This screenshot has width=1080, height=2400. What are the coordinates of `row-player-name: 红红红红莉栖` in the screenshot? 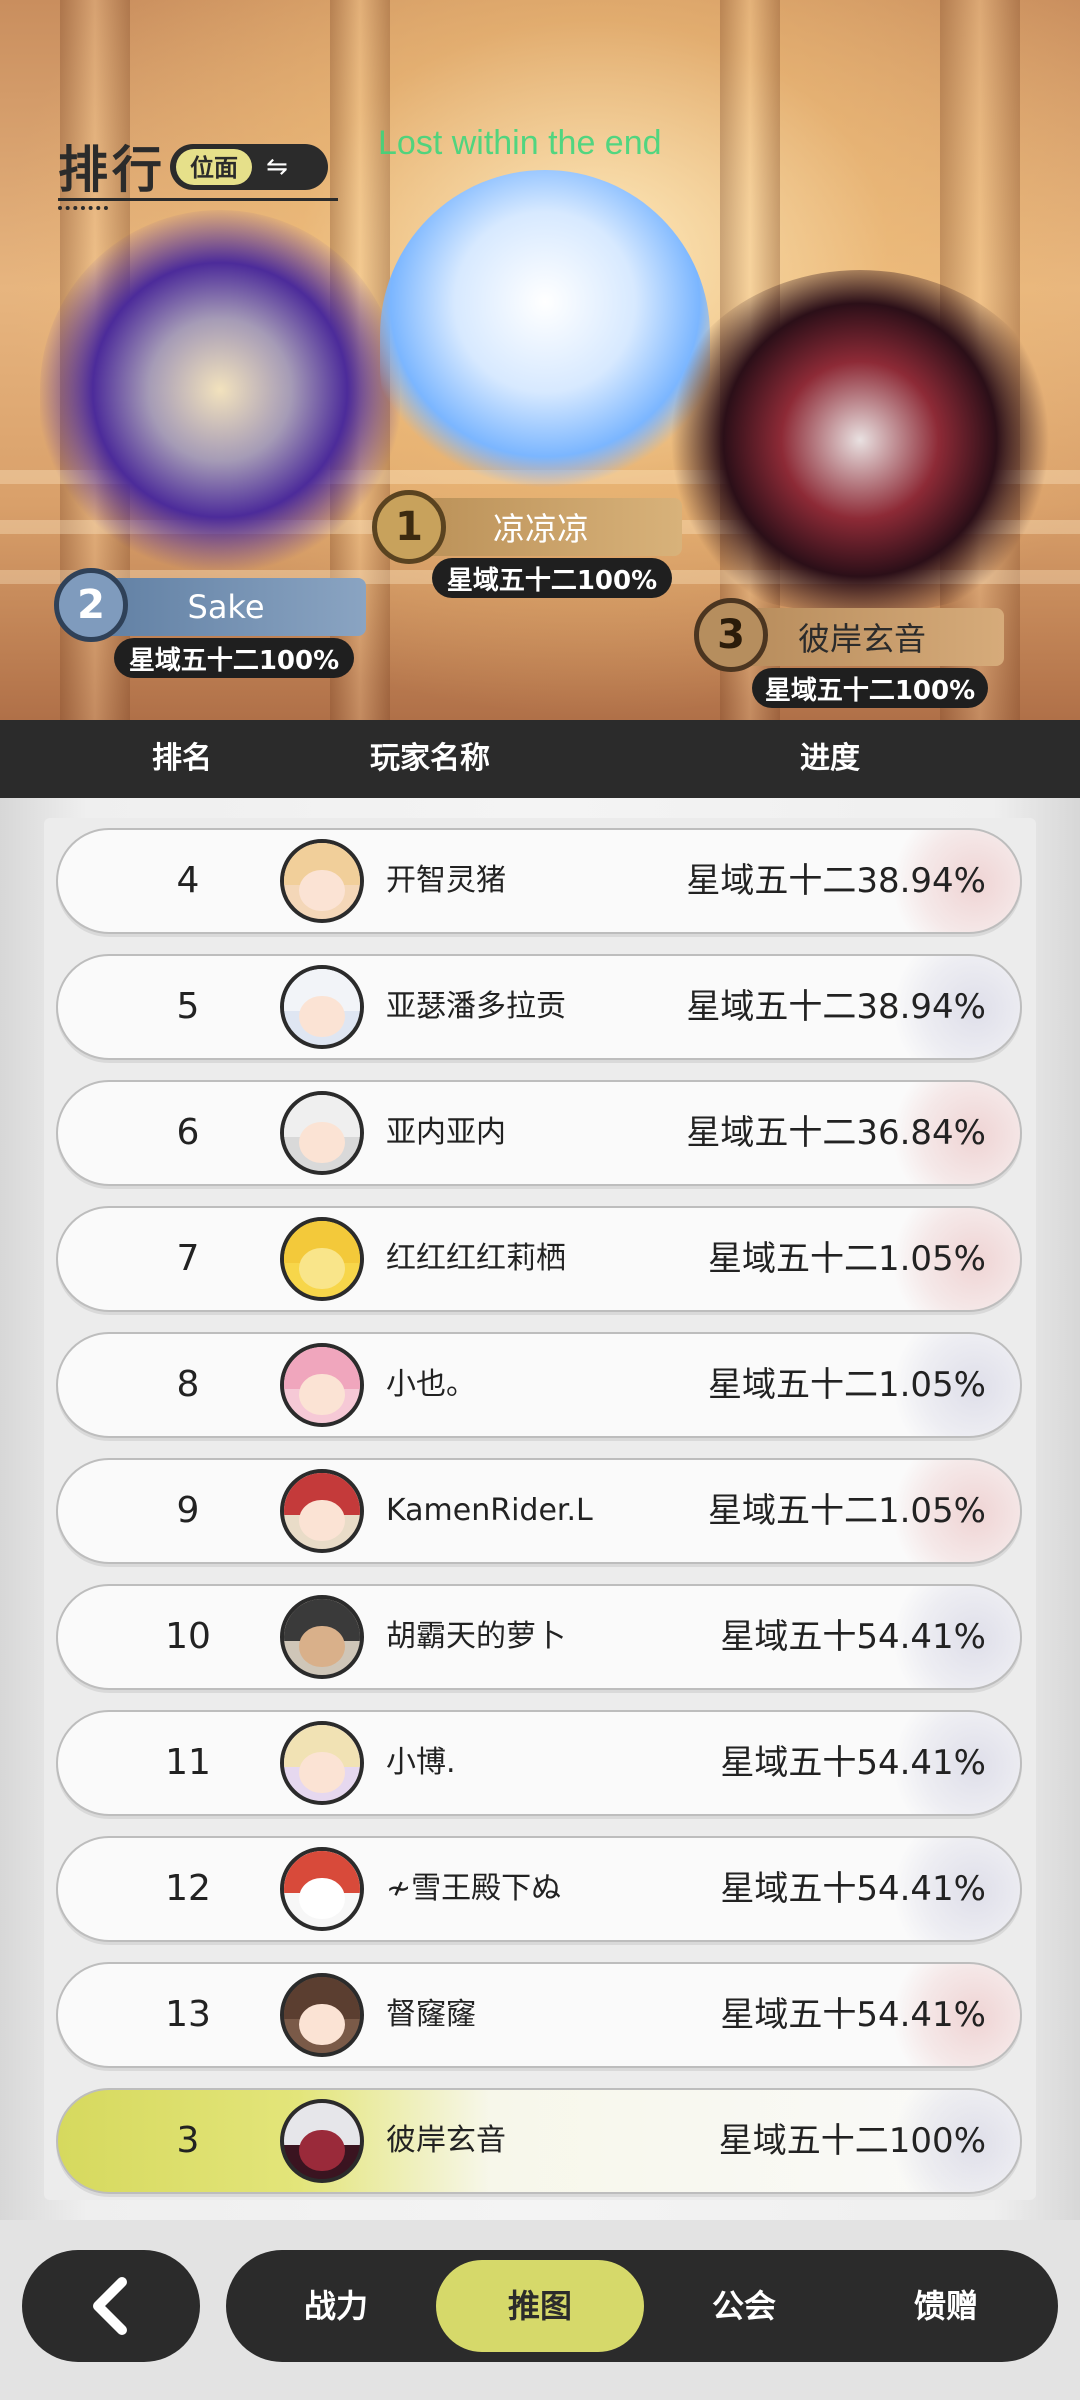 It's located at (476, 1258).